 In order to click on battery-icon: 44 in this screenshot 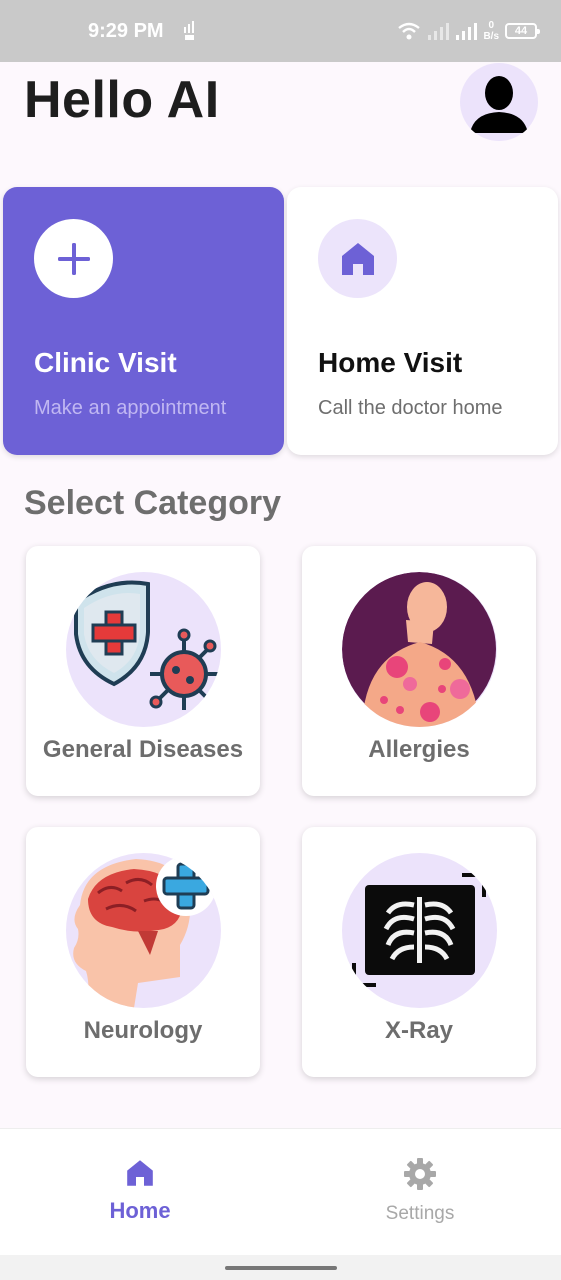, I will do `click(522, 31)`.